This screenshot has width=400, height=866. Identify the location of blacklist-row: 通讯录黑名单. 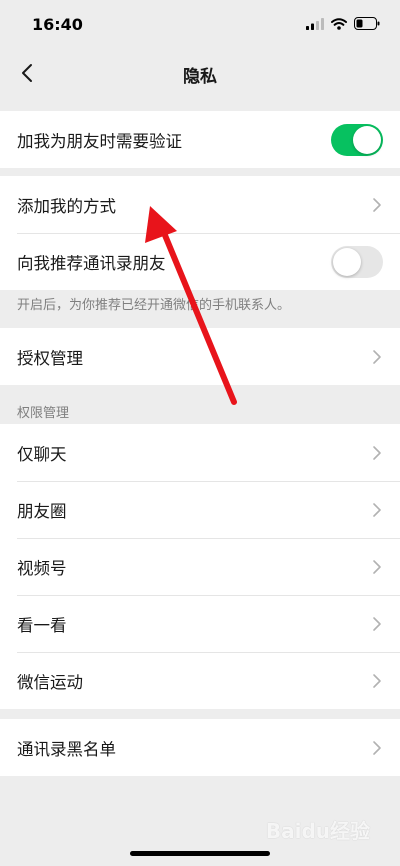
(200, 747).